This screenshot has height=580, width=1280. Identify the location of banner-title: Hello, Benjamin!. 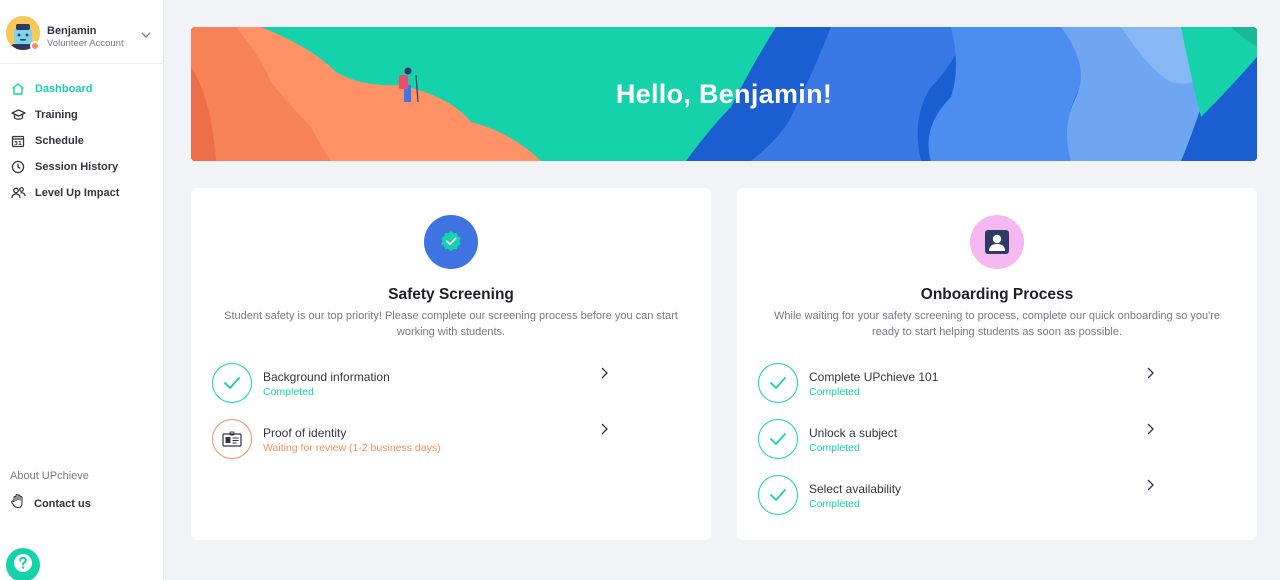
(724, 93).